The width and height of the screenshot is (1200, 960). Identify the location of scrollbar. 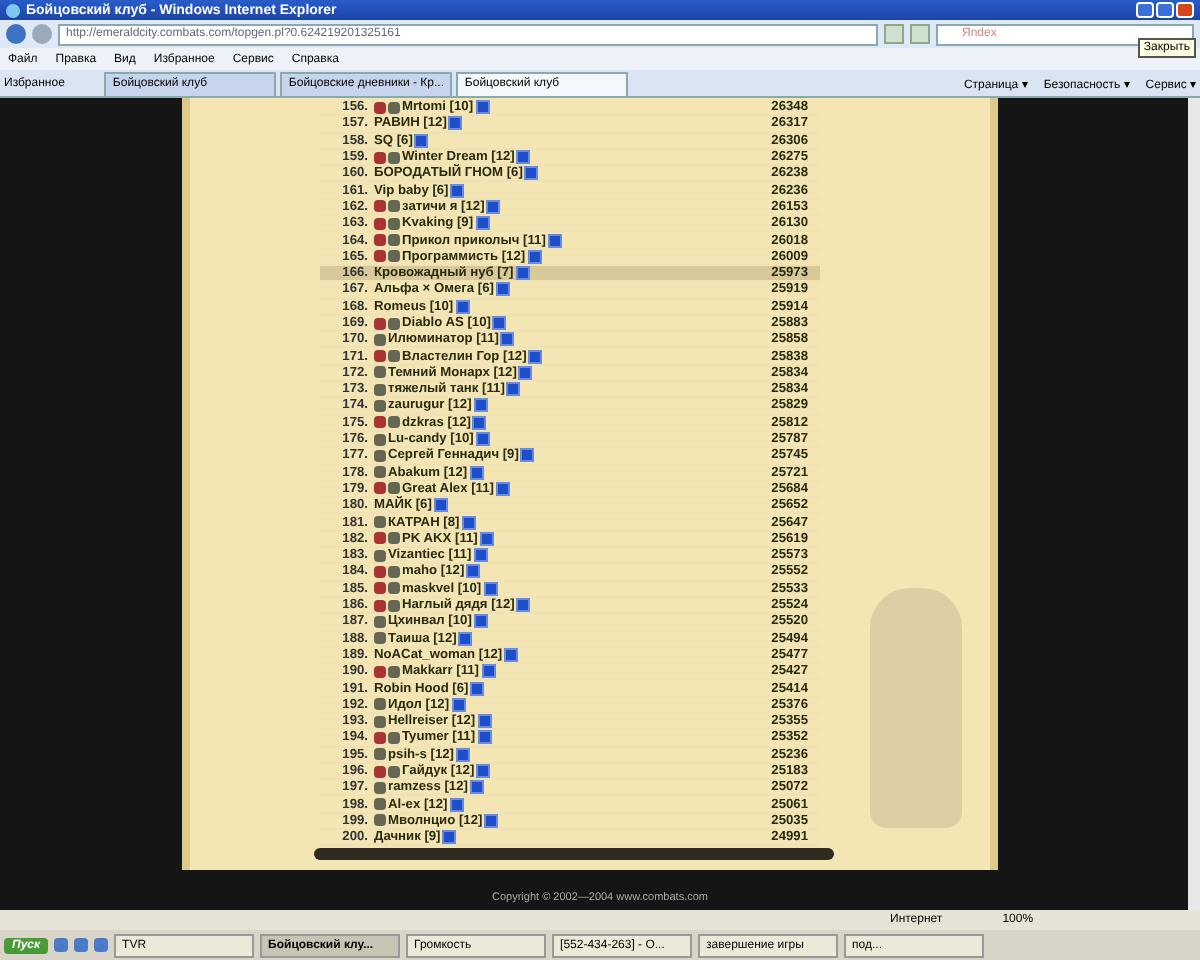
(1194, 504).